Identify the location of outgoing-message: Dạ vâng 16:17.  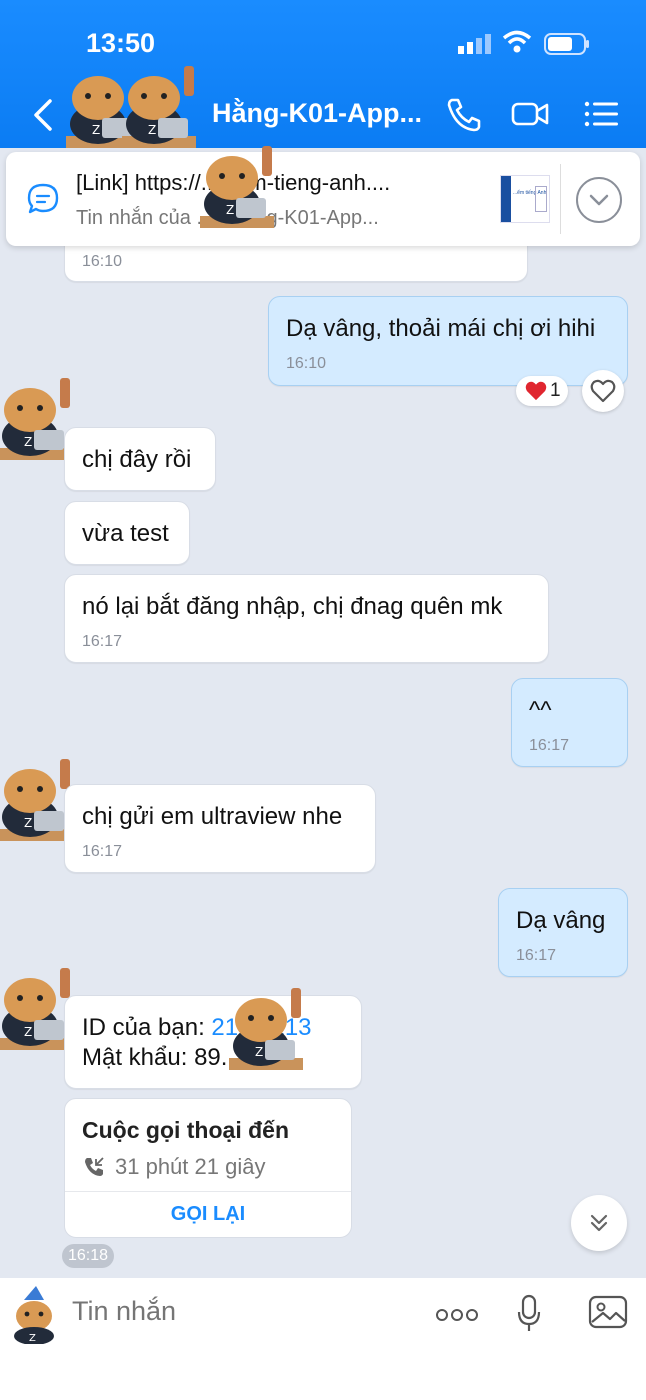
(563, 932).